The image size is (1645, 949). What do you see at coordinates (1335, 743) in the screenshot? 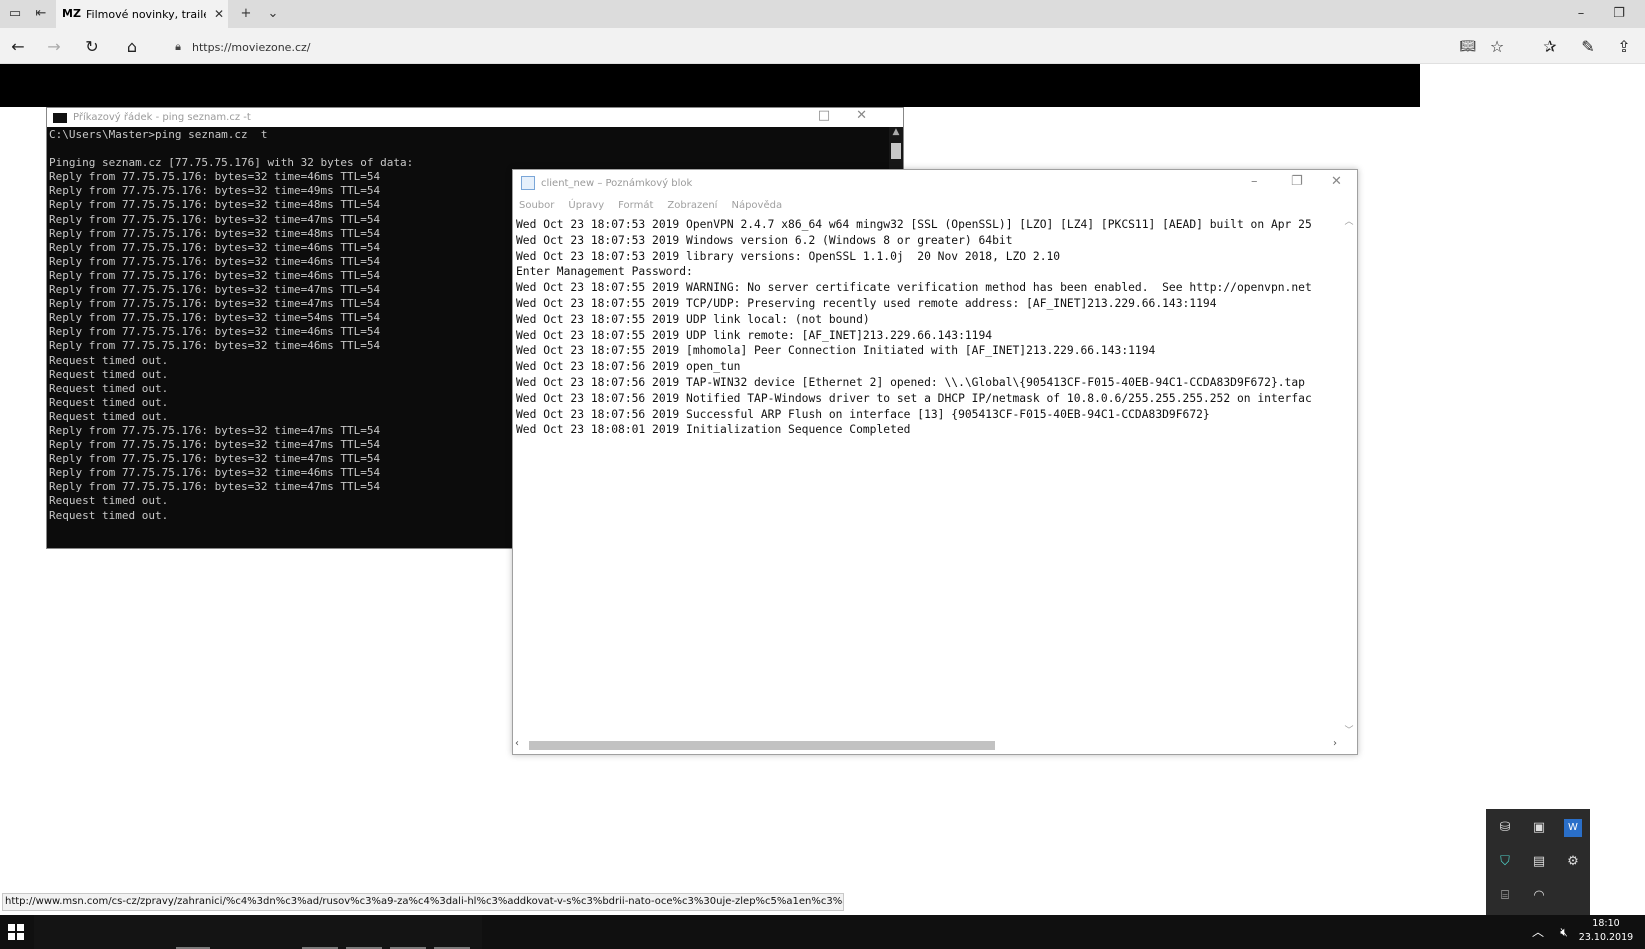
I see `scroll-right-icon: ›` at bounding box center [1335, 743].